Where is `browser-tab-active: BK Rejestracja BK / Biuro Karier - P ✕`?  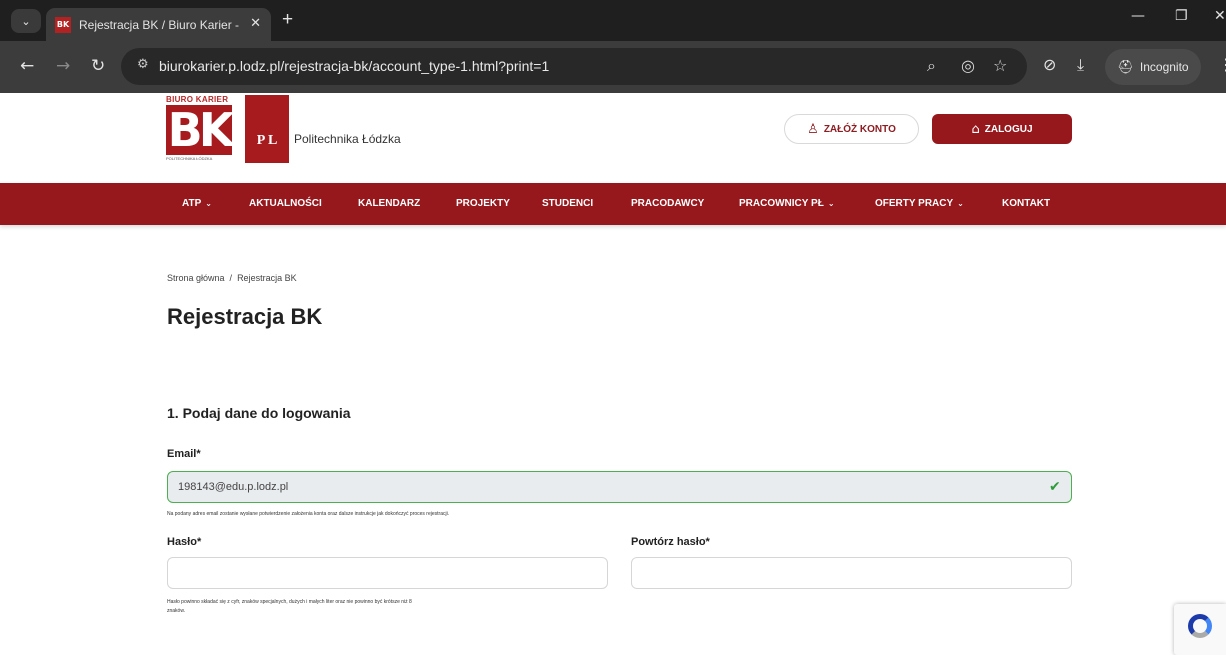
browser-tab-active: BK Rejestracja BK / Biuro Karier - P ✕ is located at coordinates (158, 24).